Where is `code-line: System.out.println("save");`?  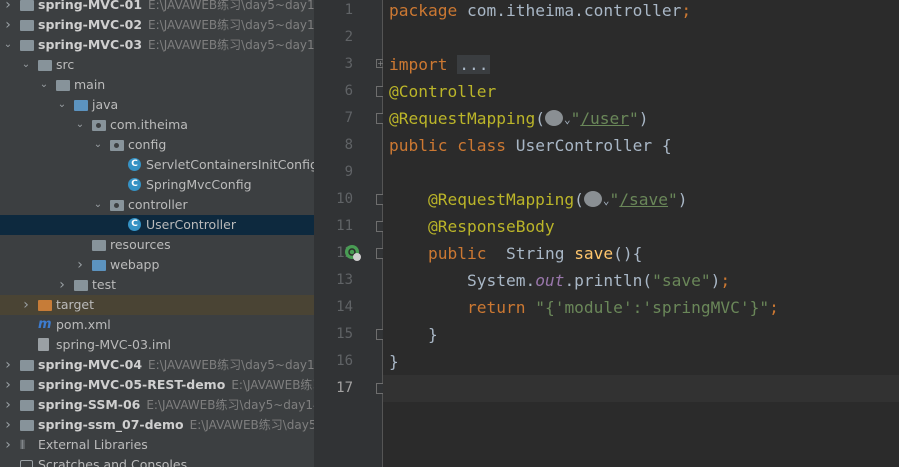 code-line: System.out.println("save"); is located at coordinates (559, 280).